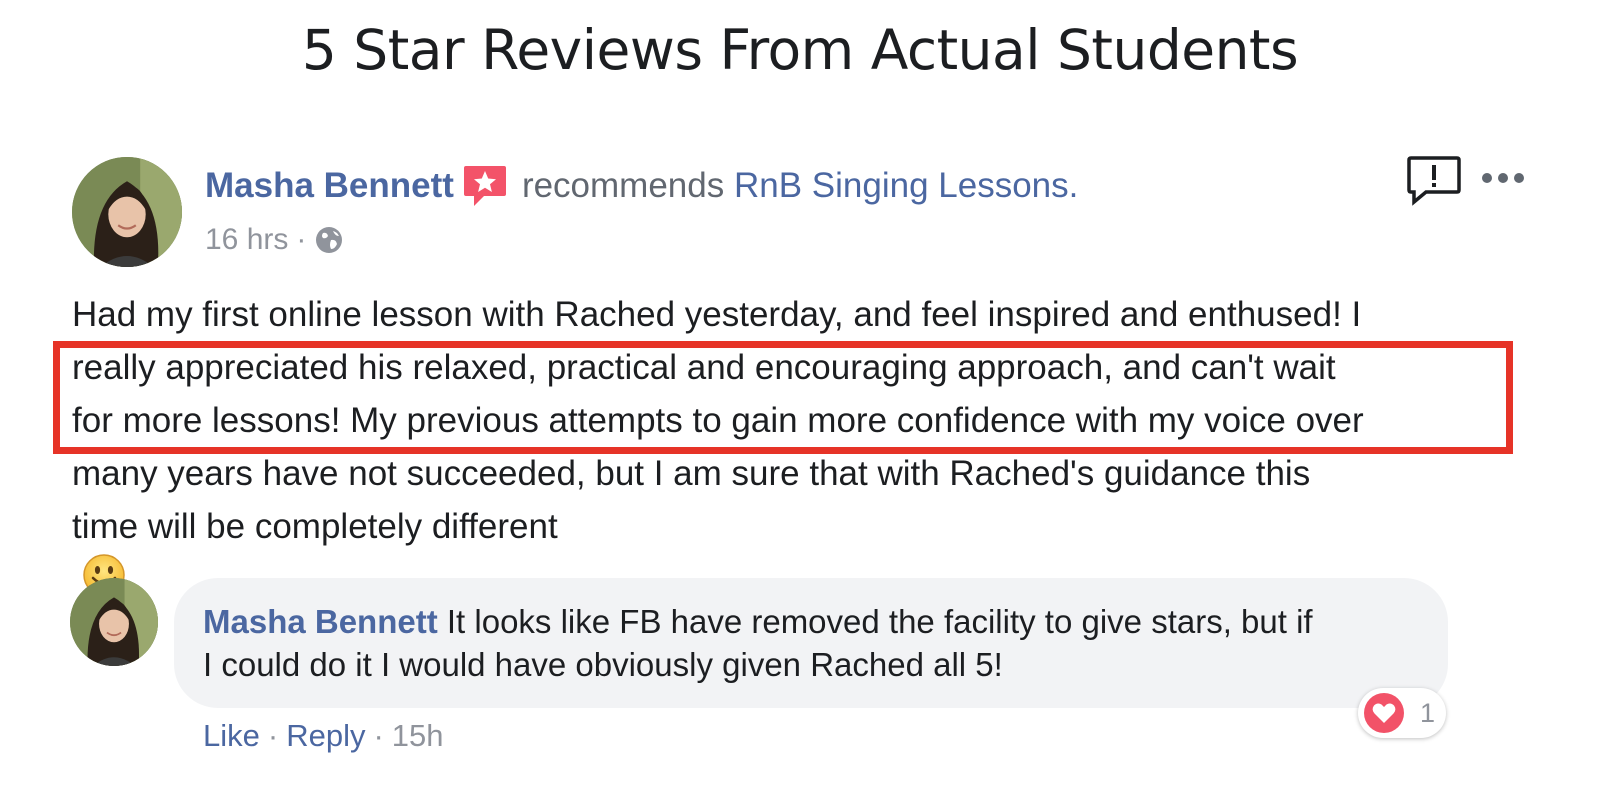 The height and width of the screenshot is (802, 1600). I want to click on commenter-avatar, so click(114, 622).